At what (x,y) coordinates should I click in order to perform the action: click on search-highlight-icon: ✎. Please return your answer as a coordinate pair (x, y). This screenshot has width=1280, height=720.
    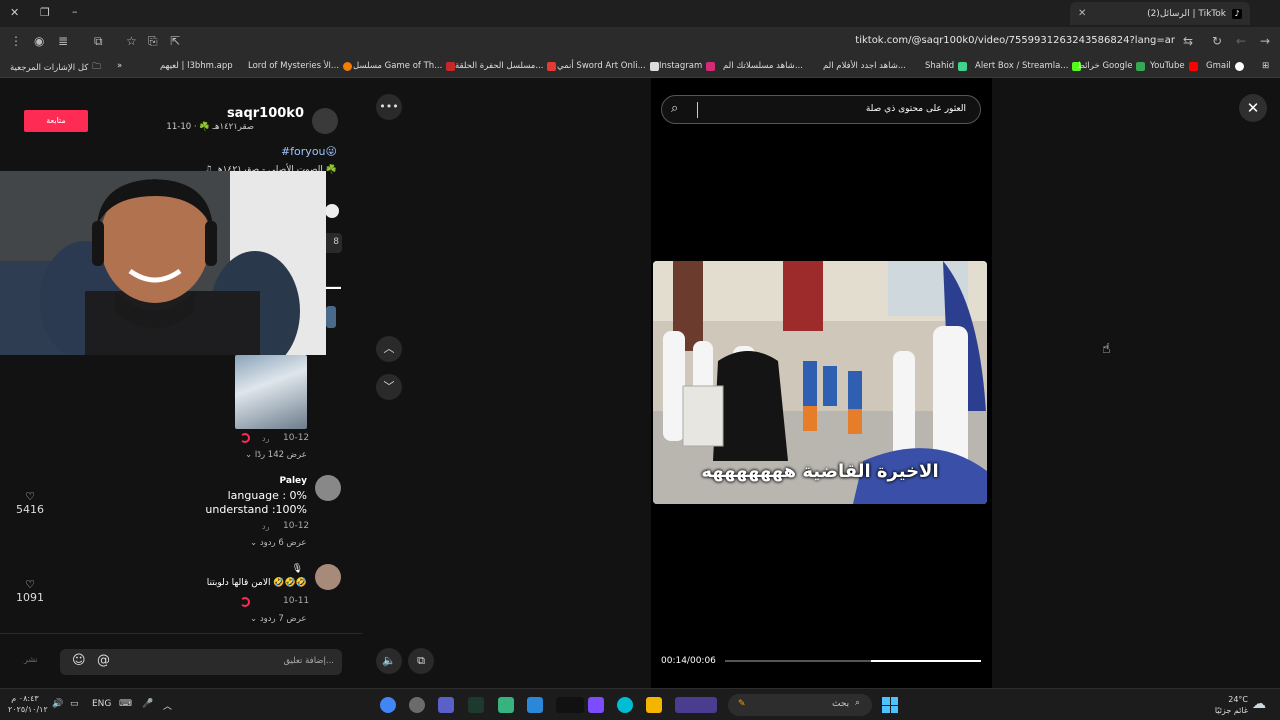
    Looking at the image, I should click on (742, 704).